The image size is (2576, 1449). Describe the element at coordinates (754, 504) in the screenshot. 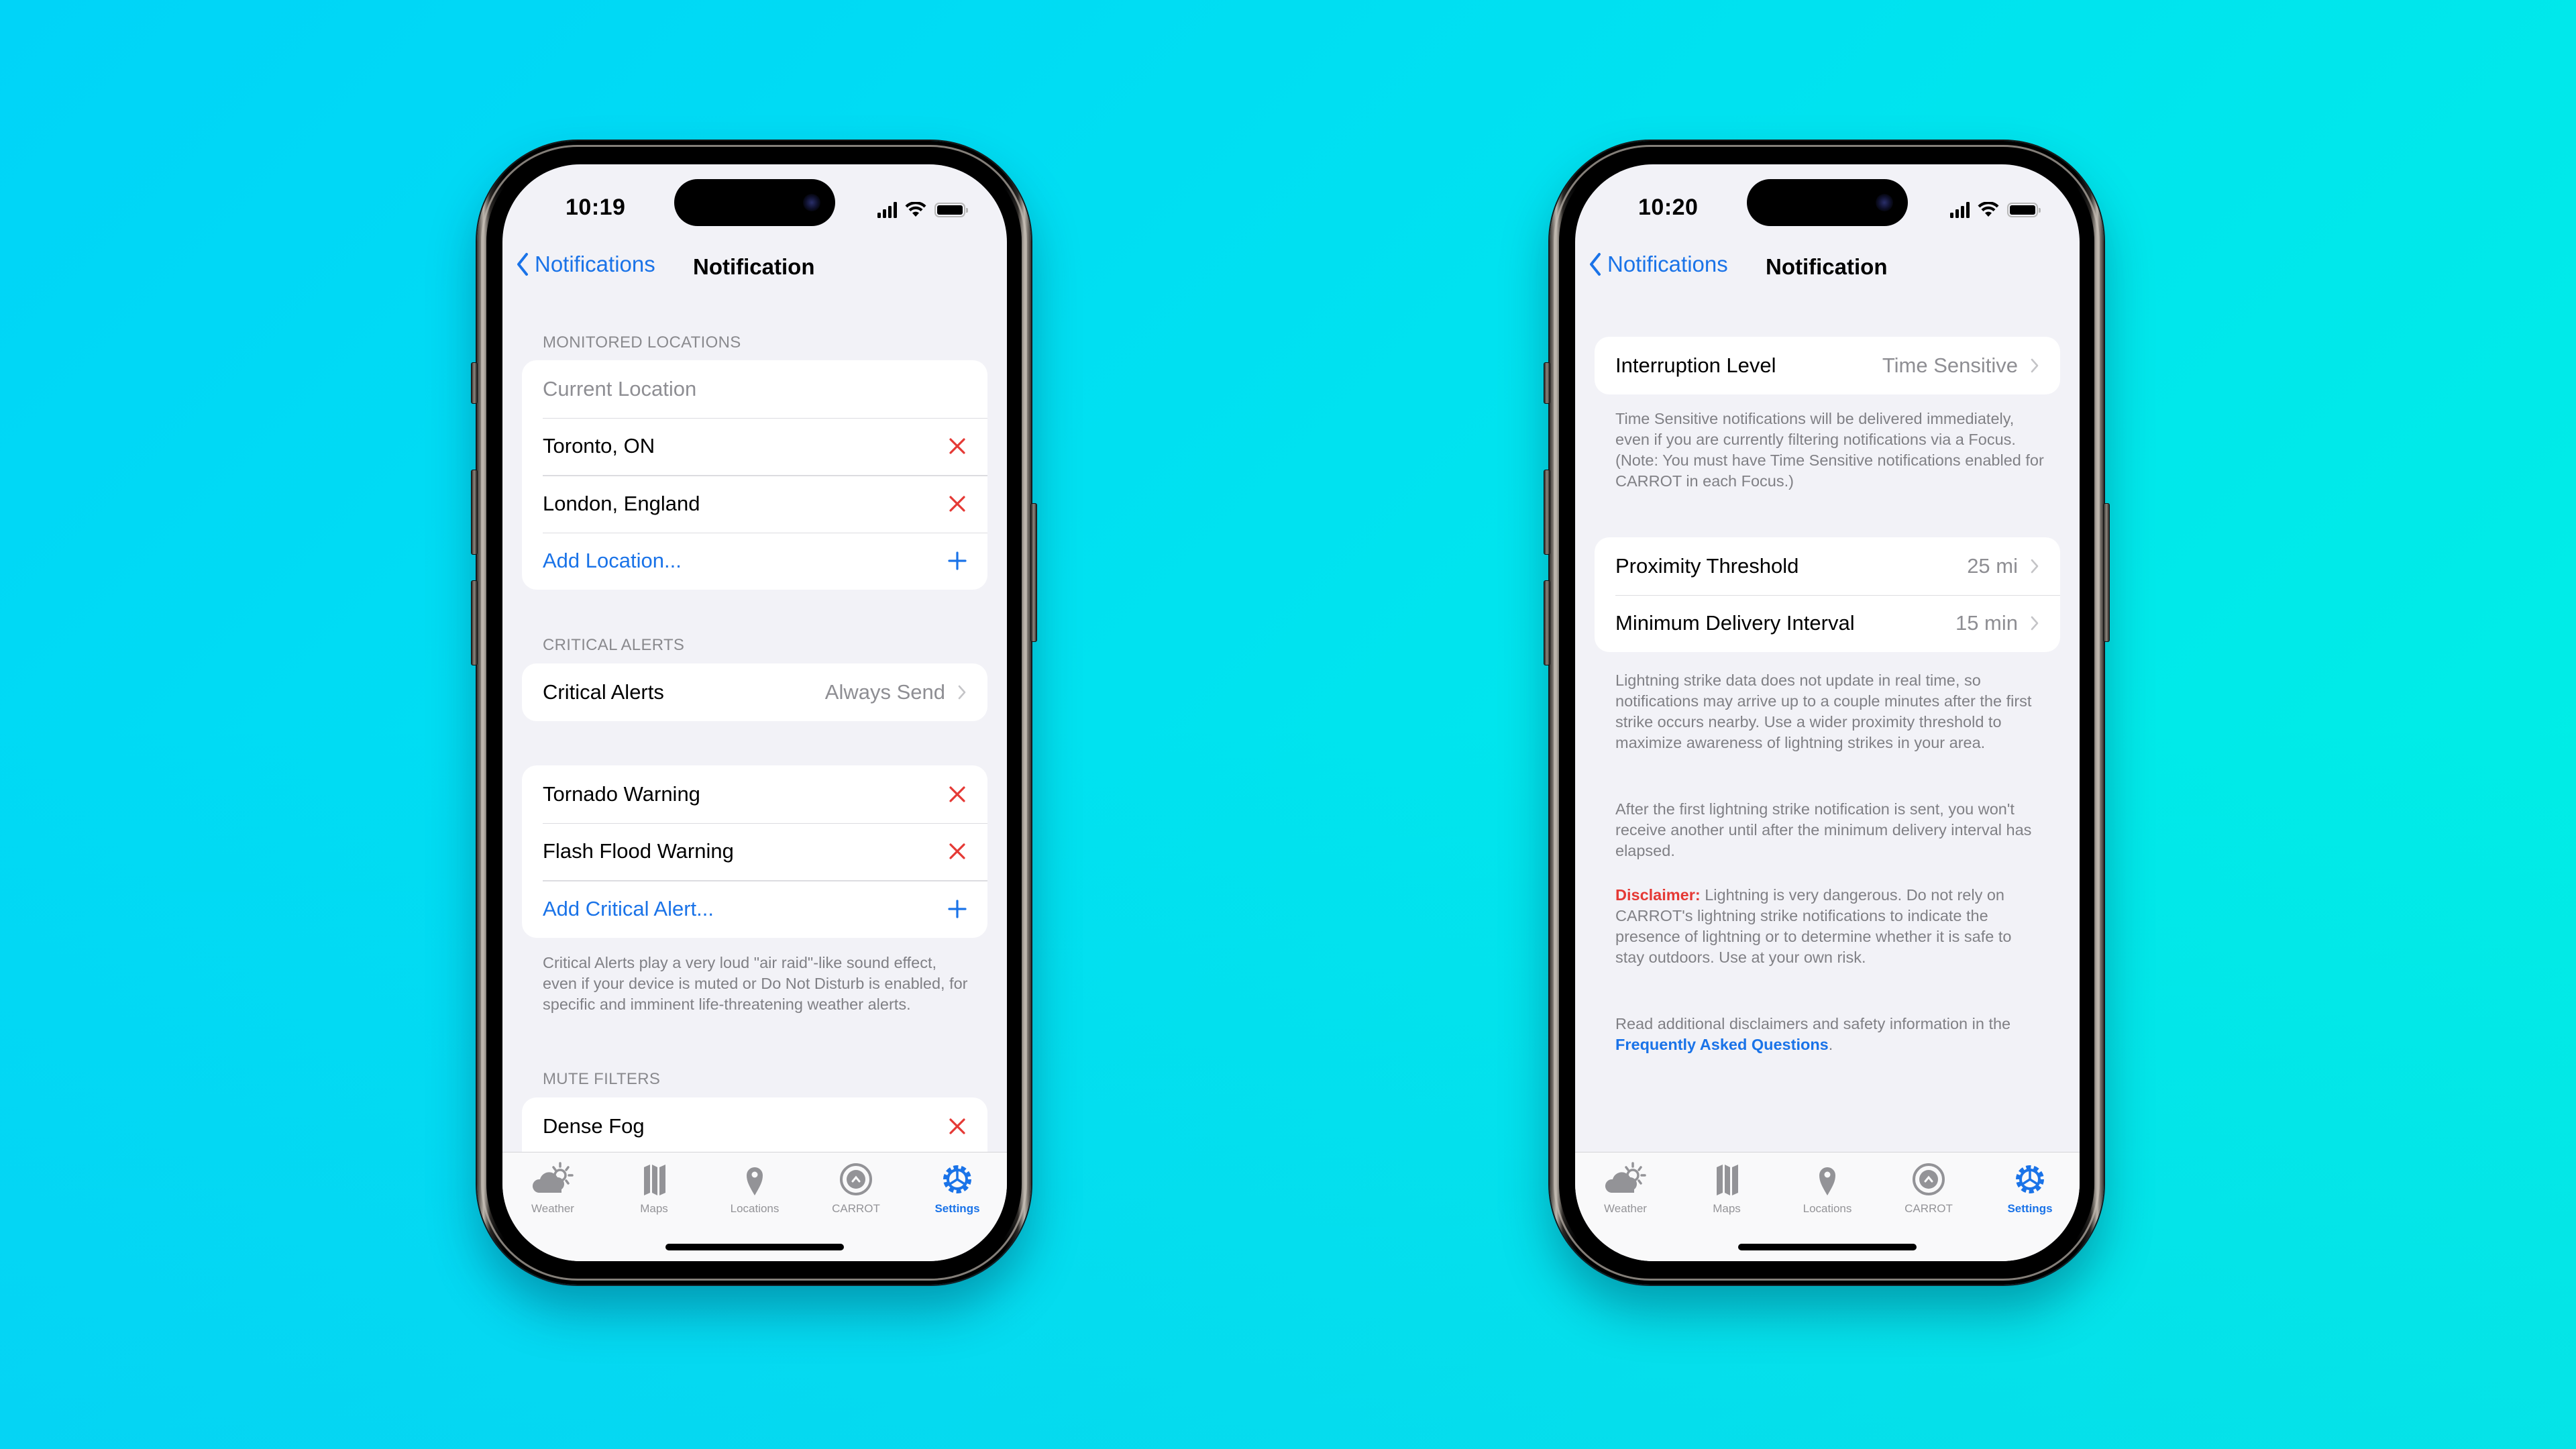

I see `list-item: London, England` at that location.